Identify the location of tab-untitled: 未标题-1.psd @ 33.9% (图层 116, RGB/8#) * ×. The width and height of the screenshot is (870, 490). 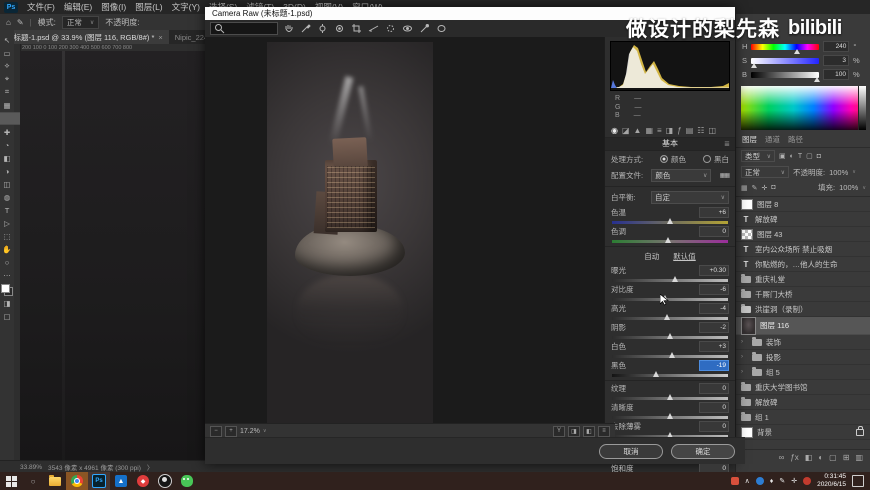
(84, 37).